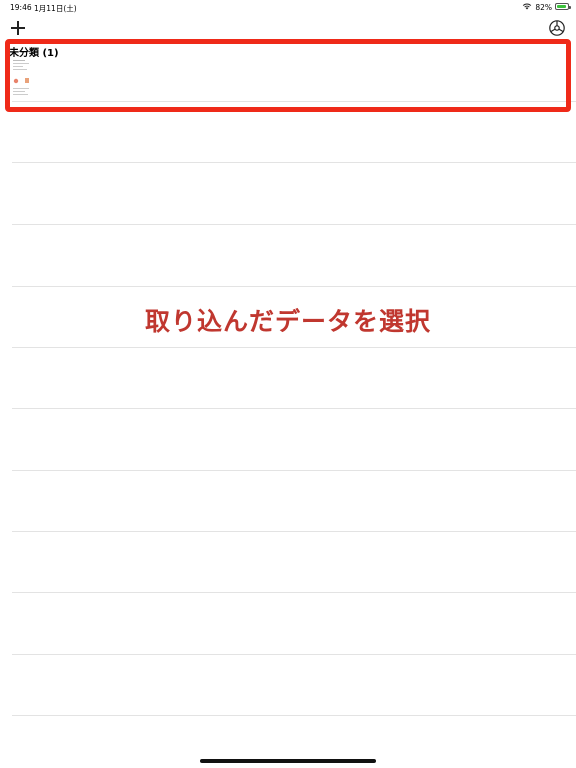  What do you see at coordinates (18, 28) in the screenshot?
I see `add-button` at bounding box center [18, 28].